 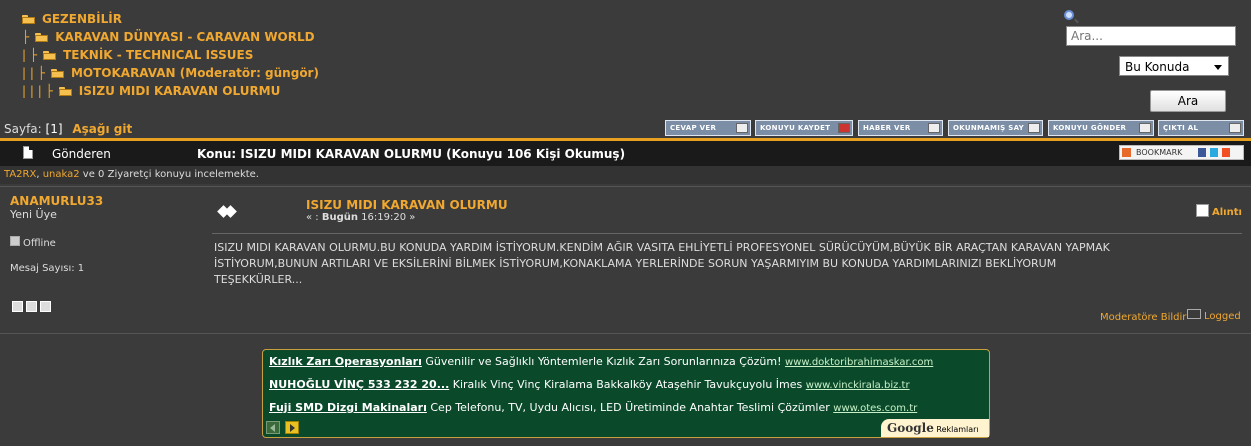 I want to click on search-input, so click(x=1151, y=36).